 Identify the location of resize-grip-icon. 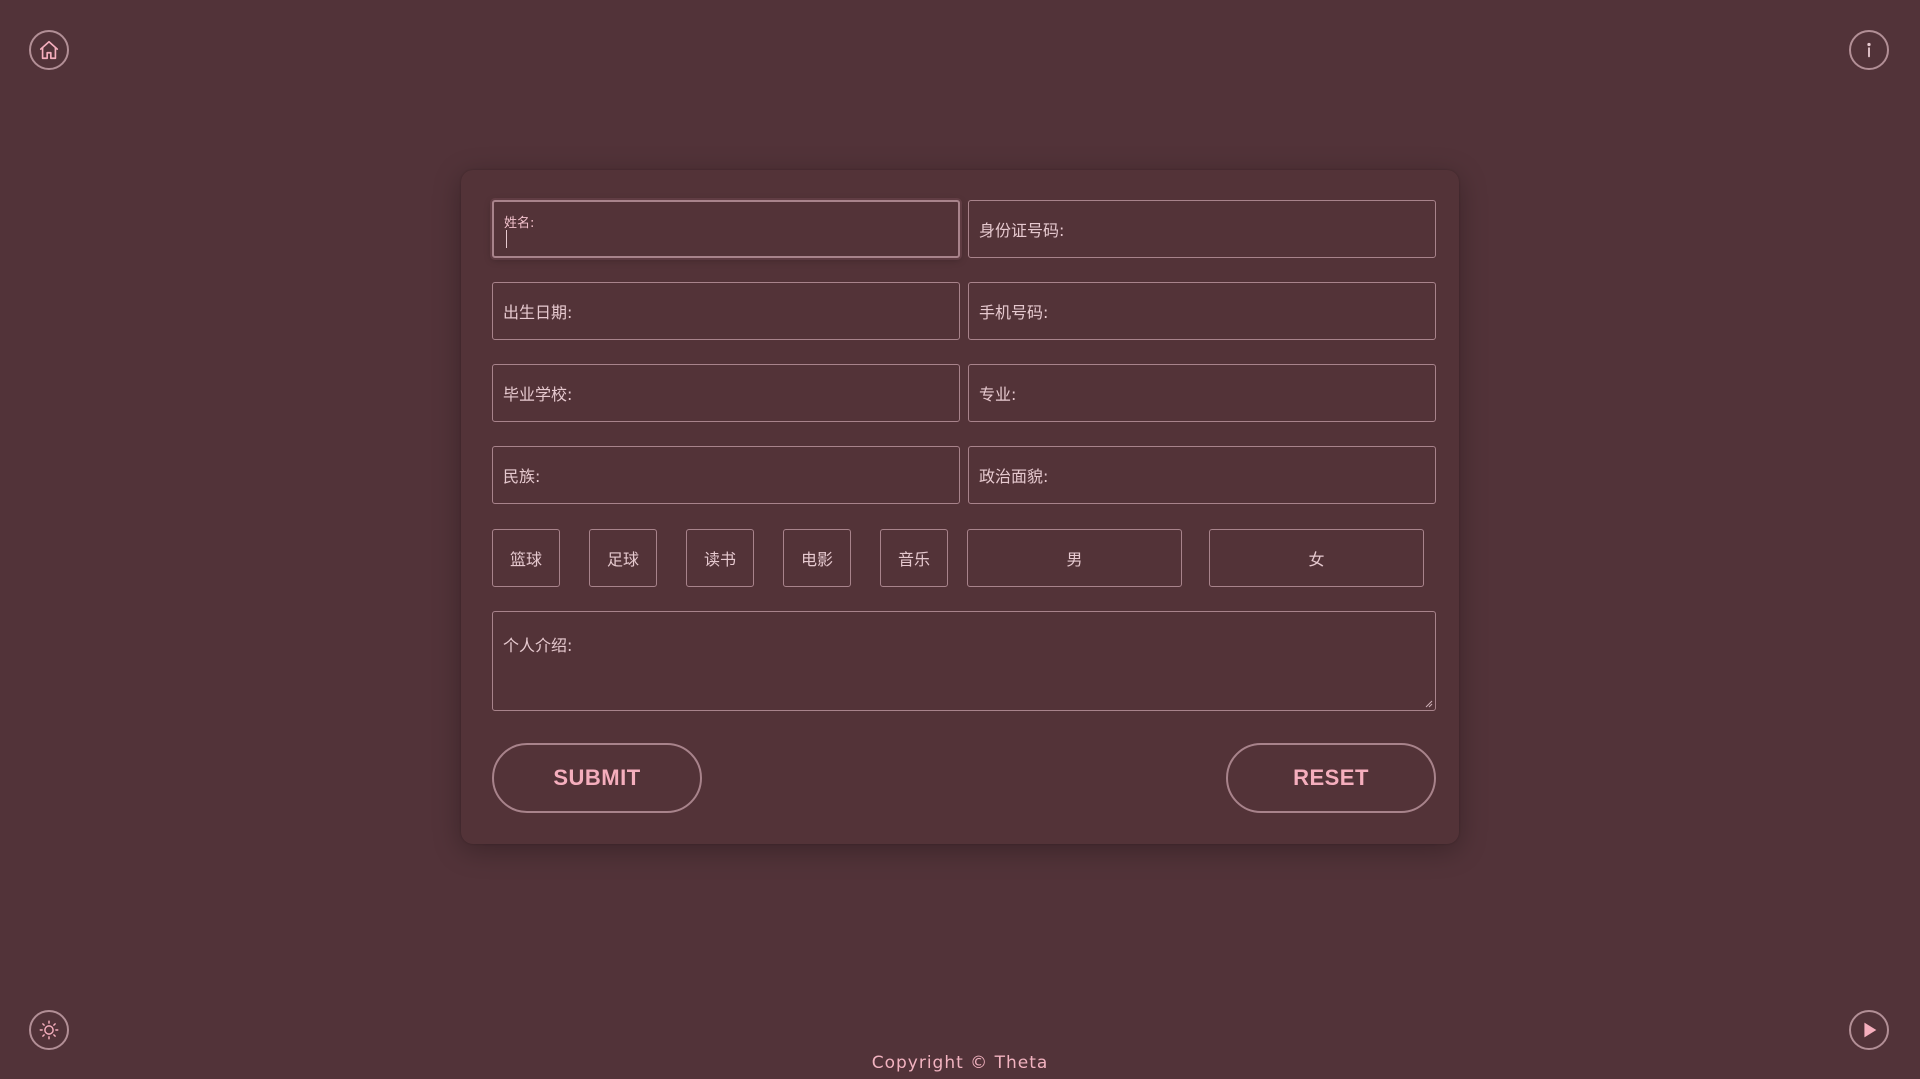
(1428, 703).